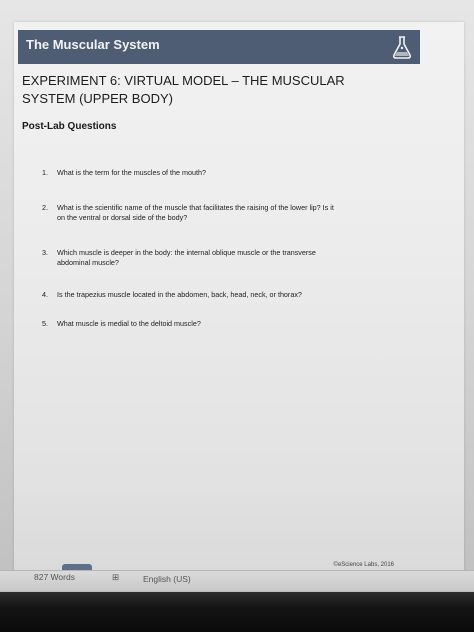  What do you see at coordinates (237, 580) in the screenshot?
I see `status-bar: 827 Words ⊞ English (US)` at bounding box center [237, 580].